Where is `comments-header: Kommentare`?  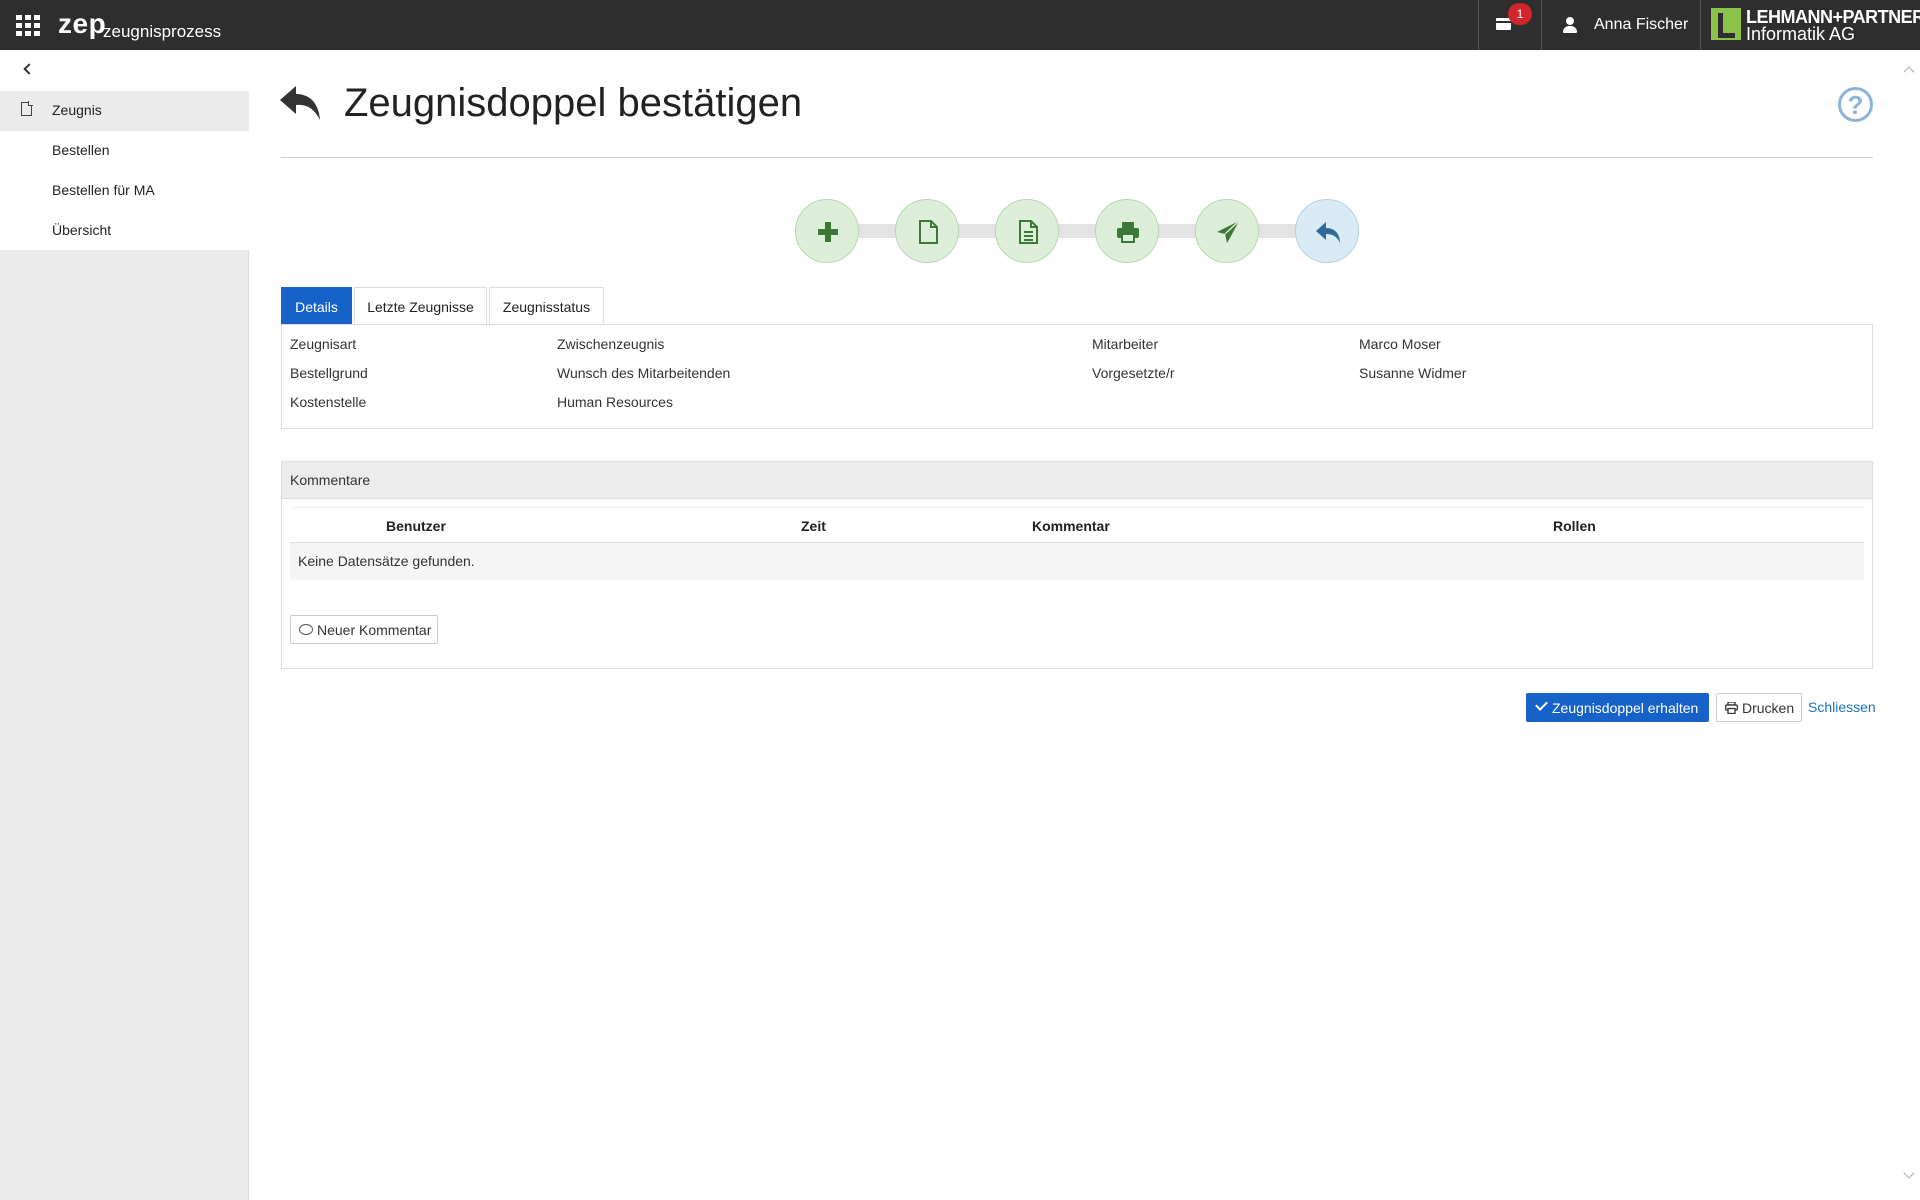
comments-header: Kommentare is located at coordinates (1077, 480).